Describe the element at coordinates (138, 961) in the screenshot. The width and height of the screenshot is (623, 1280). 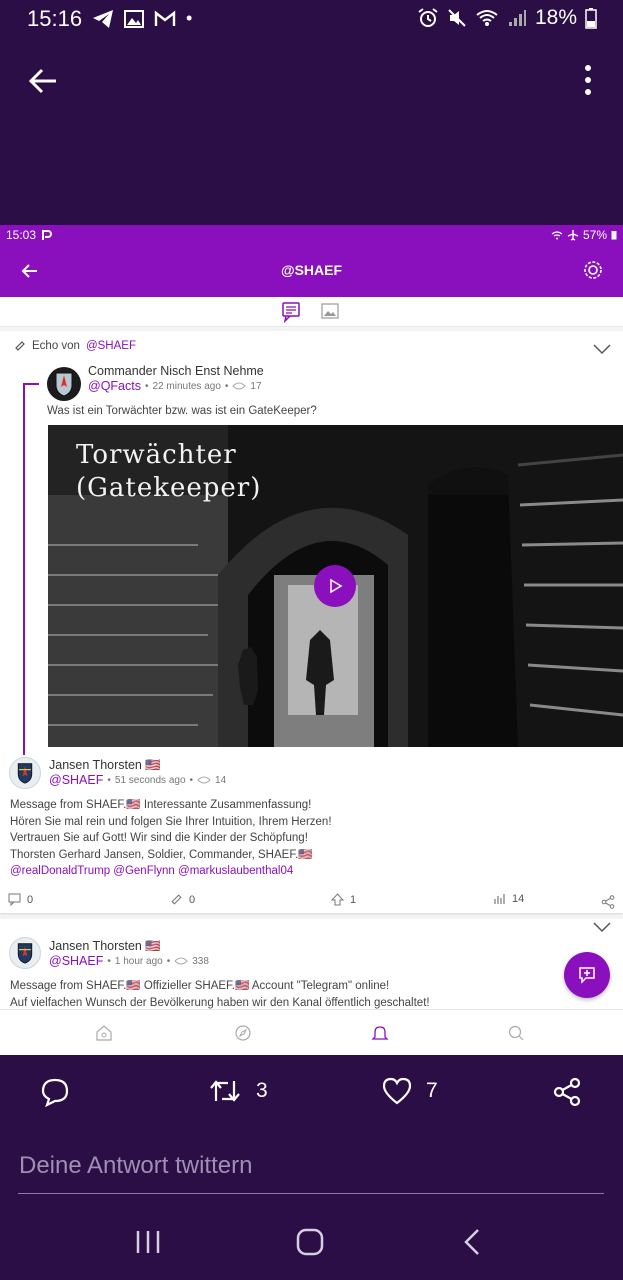
I see `author-time: 1 hour ago` at that location.